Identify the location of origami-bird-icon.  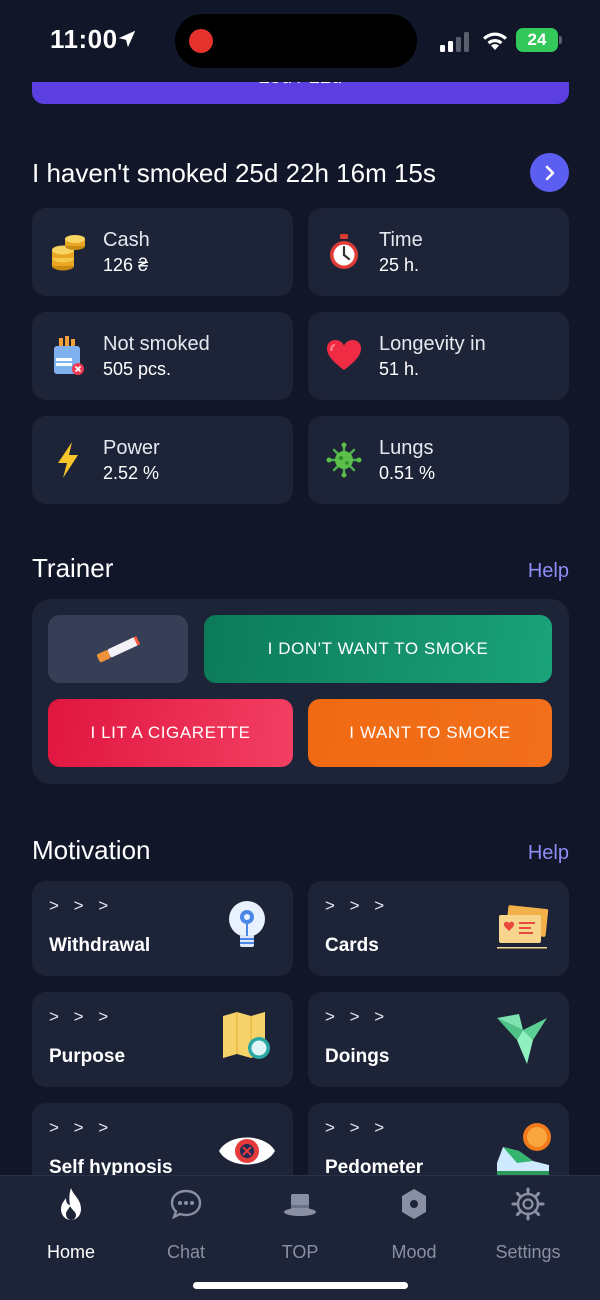
(522, 1039).